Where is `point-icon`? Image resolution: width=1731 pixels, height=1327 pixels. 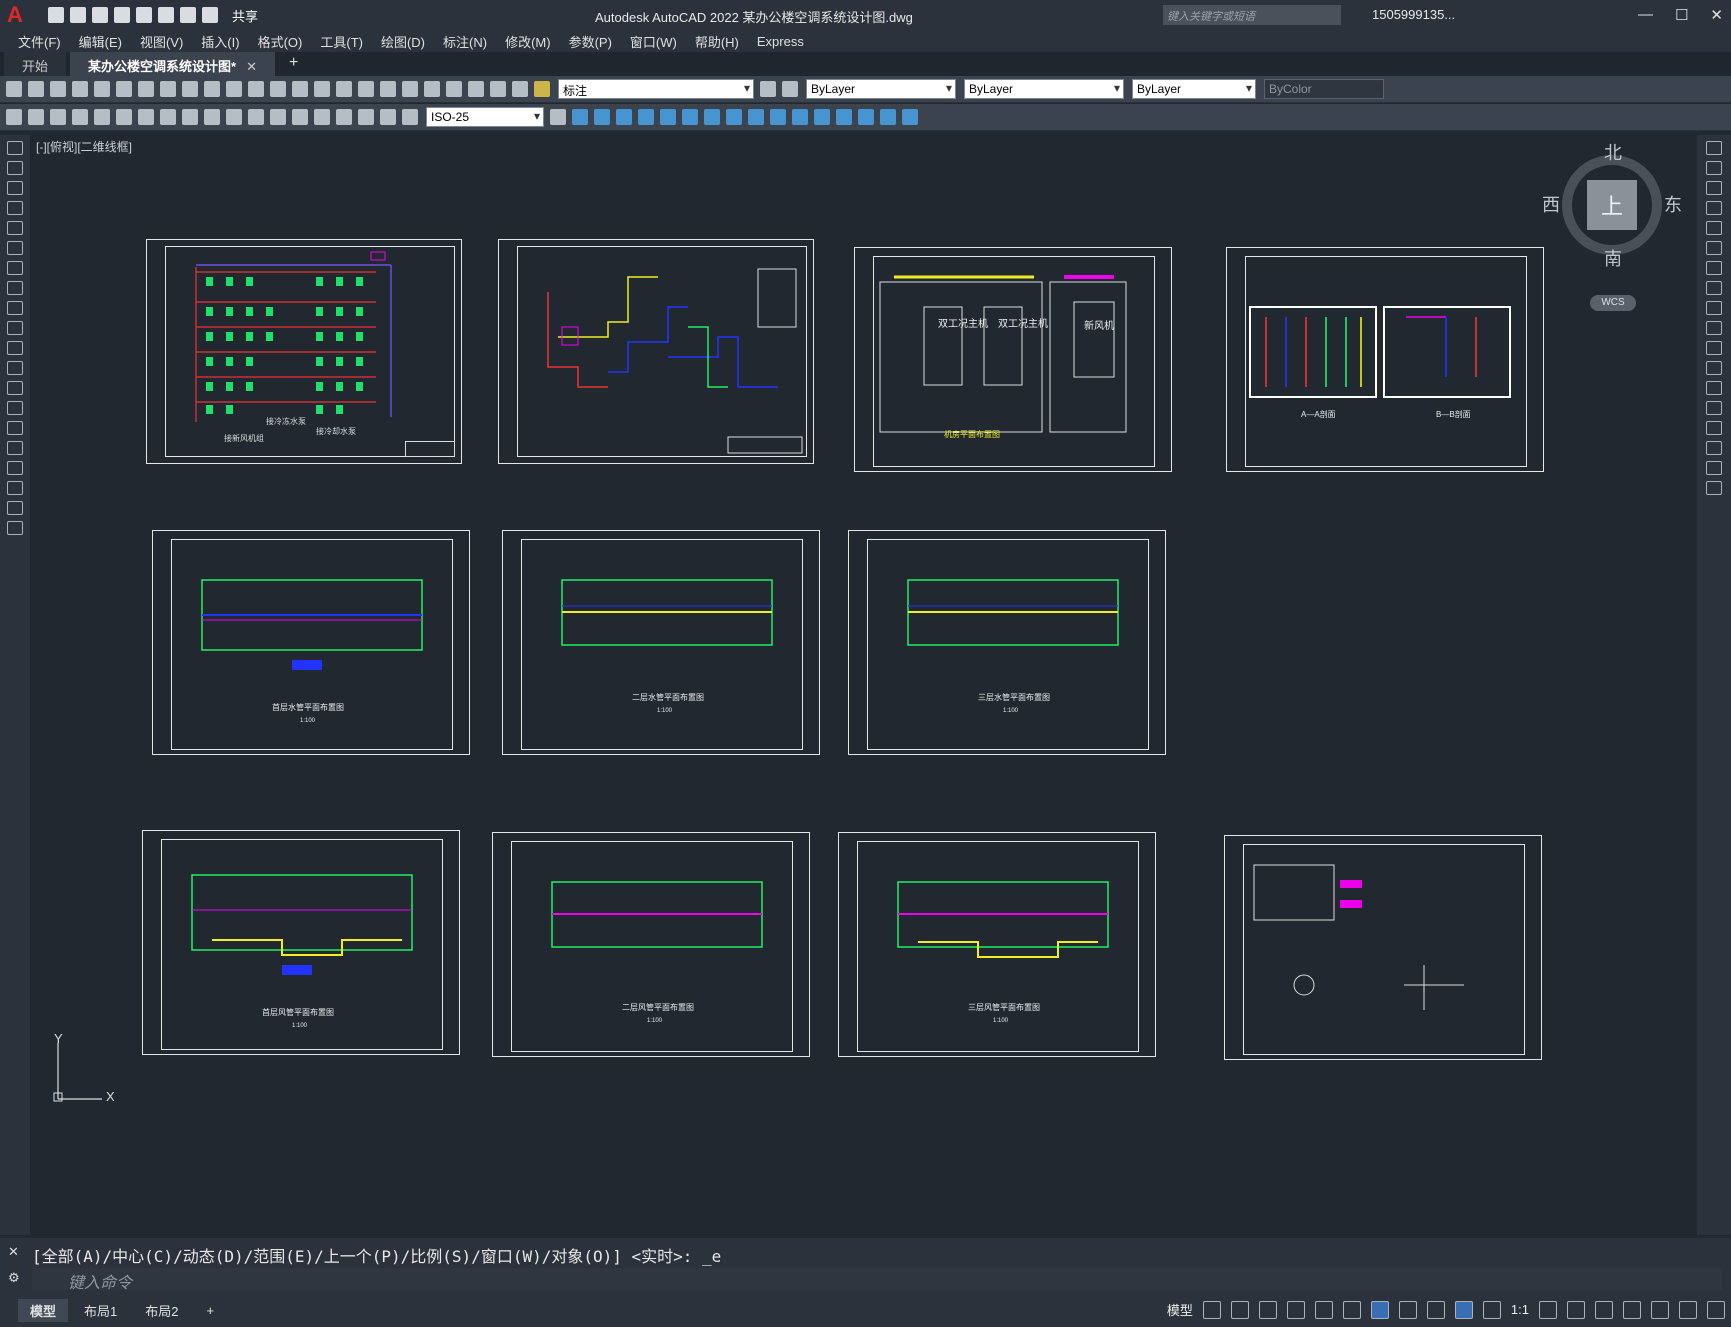 point-icon is located at coordinates (15, 408).